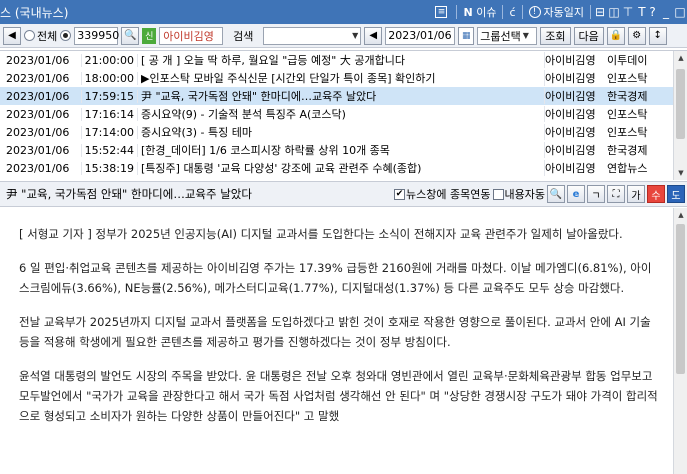 The image size is (687, 474). I want to click on font-up-icon: 가, so click(636, 194).